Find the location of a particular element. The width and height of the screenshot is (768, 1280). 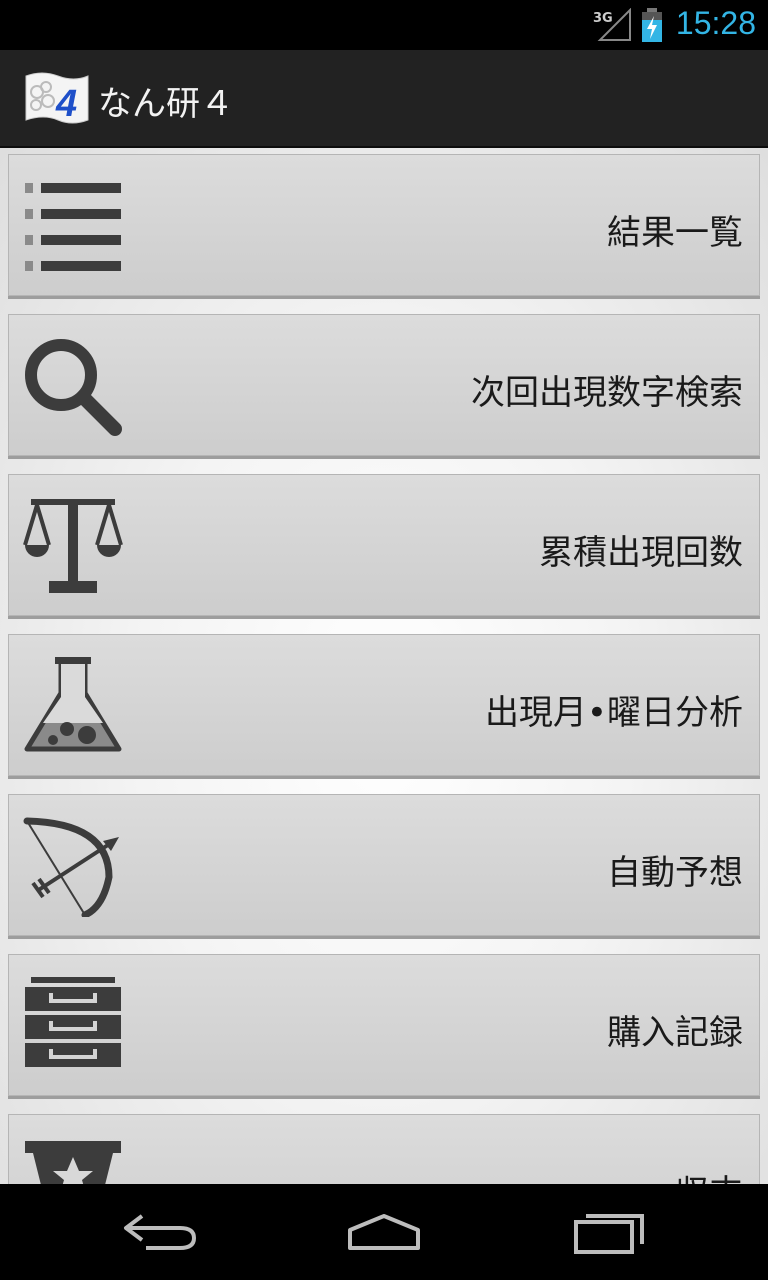

list-icon is located at coordinates (73, 227).